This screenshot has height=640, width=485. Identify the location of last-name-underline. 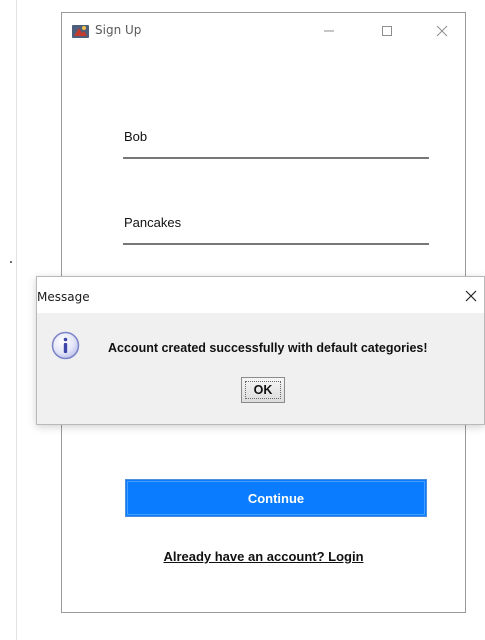
(276, 244).